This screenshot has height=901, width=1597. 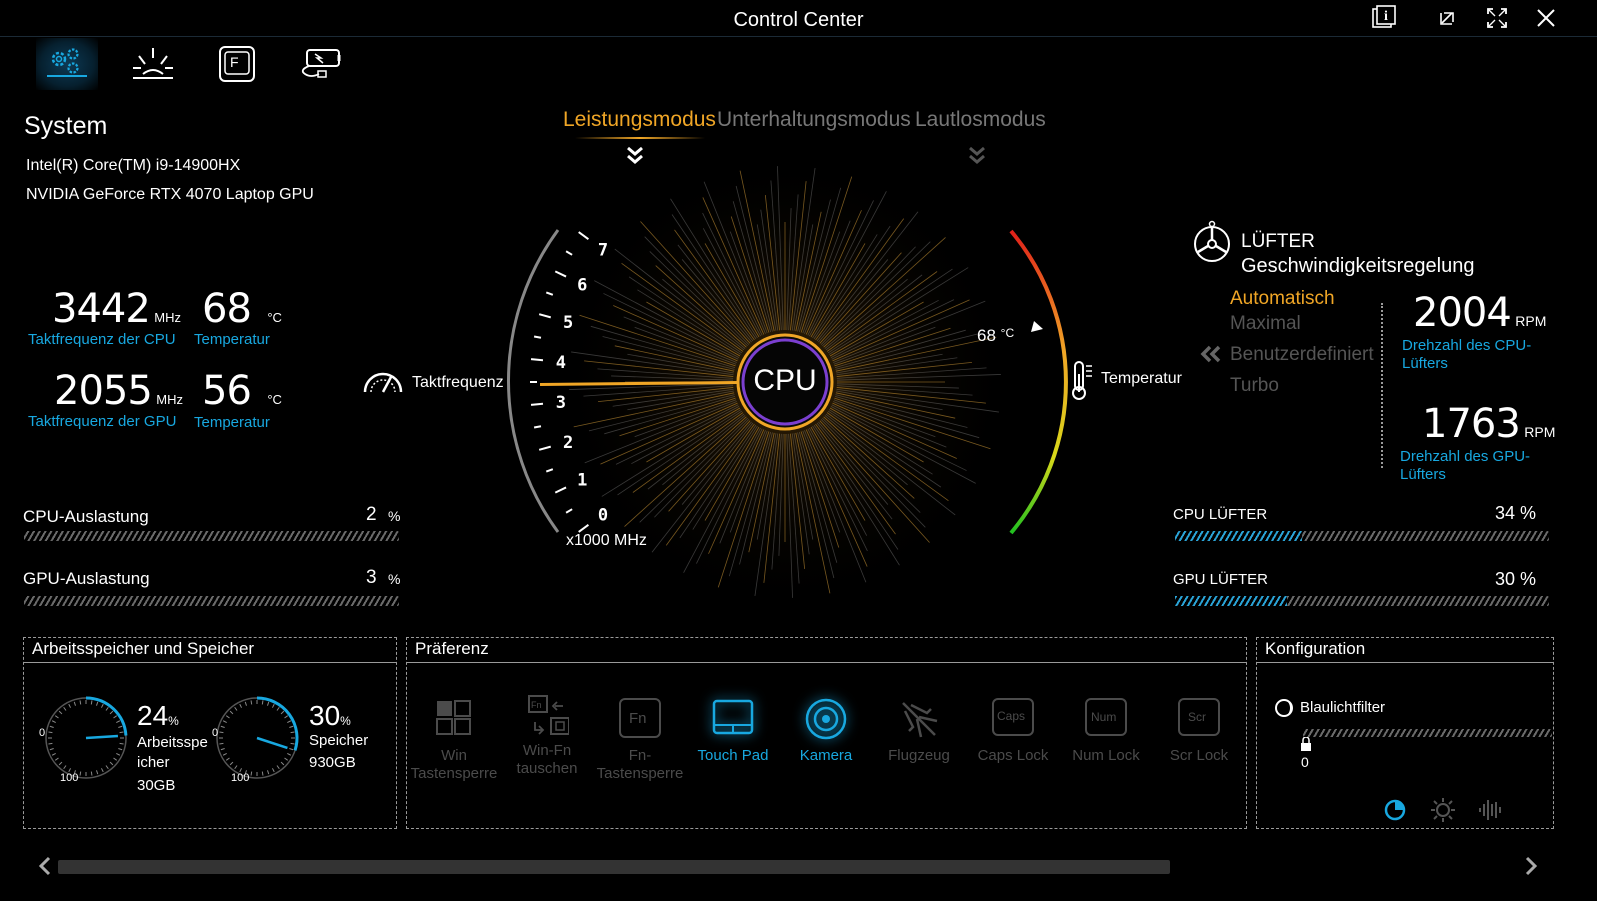 I want to click on pref-num-lock: Num Num Lock, so click(x=1106, y=731).